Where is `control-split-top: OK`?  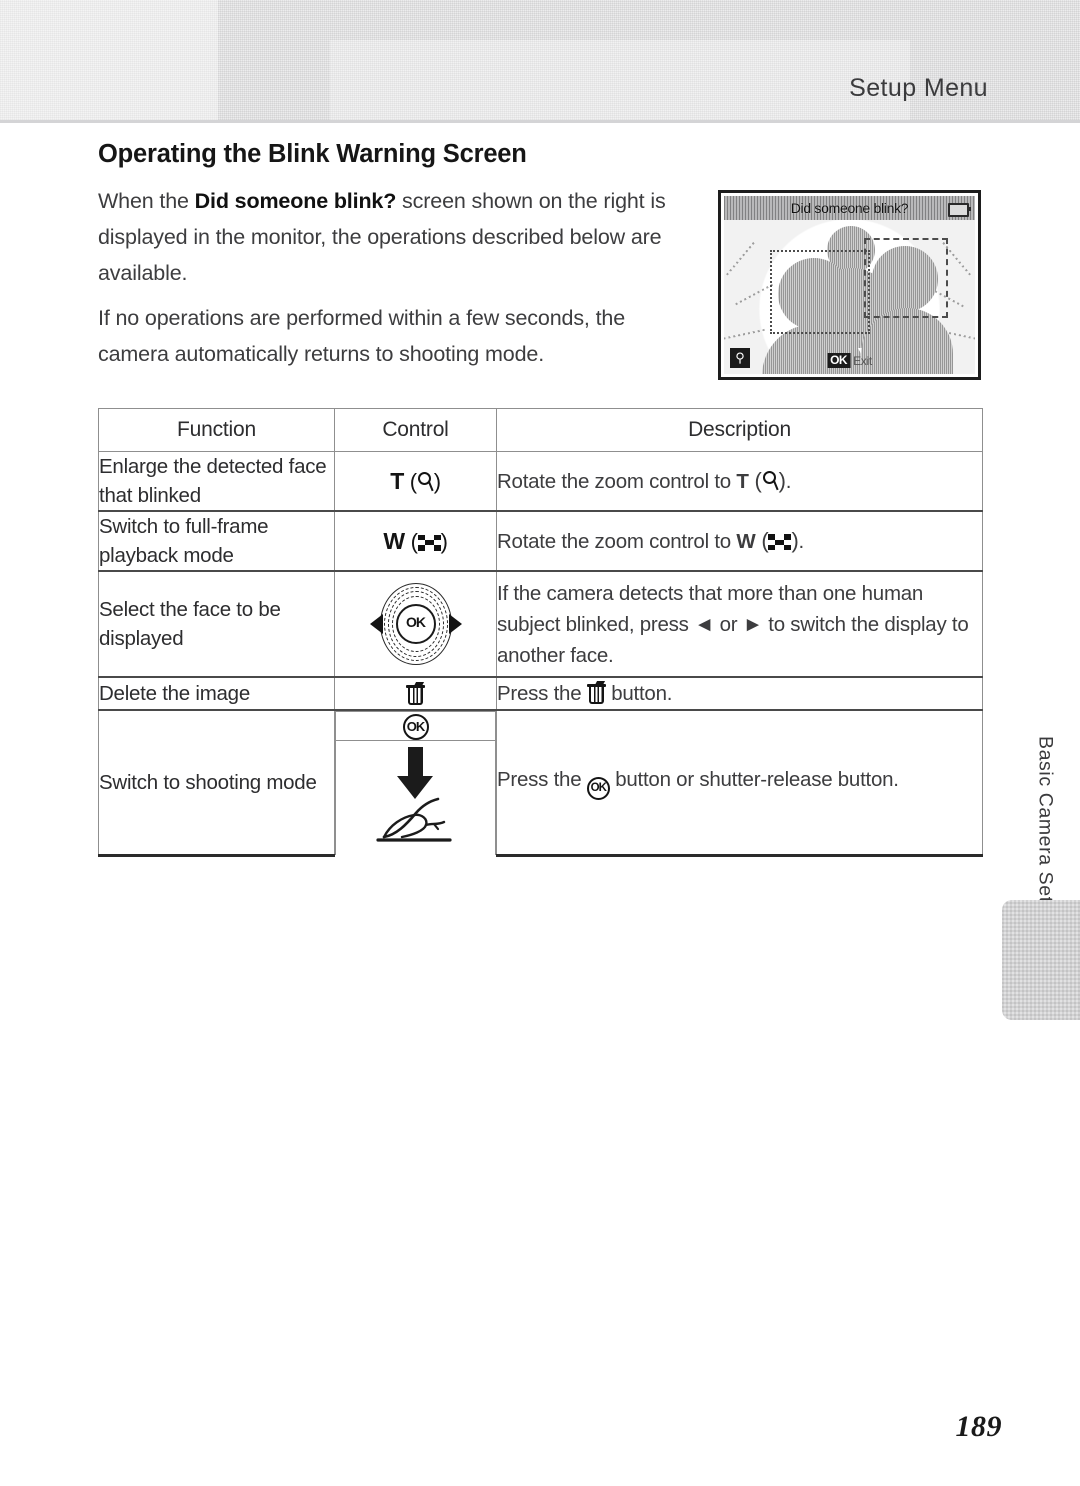
control-split-top: OK is located at coordinates (415, 726).